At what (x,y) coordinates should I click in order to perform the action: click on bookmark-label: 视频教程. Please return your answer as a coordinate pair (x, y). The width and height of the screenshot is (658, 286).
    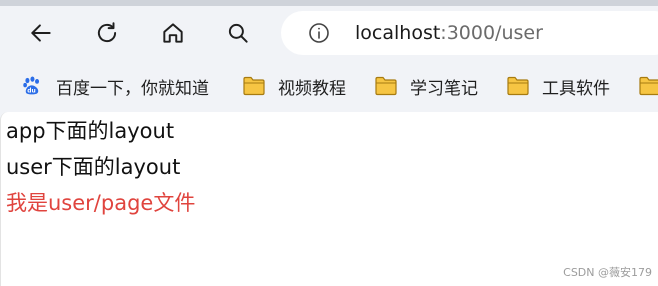
    Looking at the image, I should click on (312, 88).